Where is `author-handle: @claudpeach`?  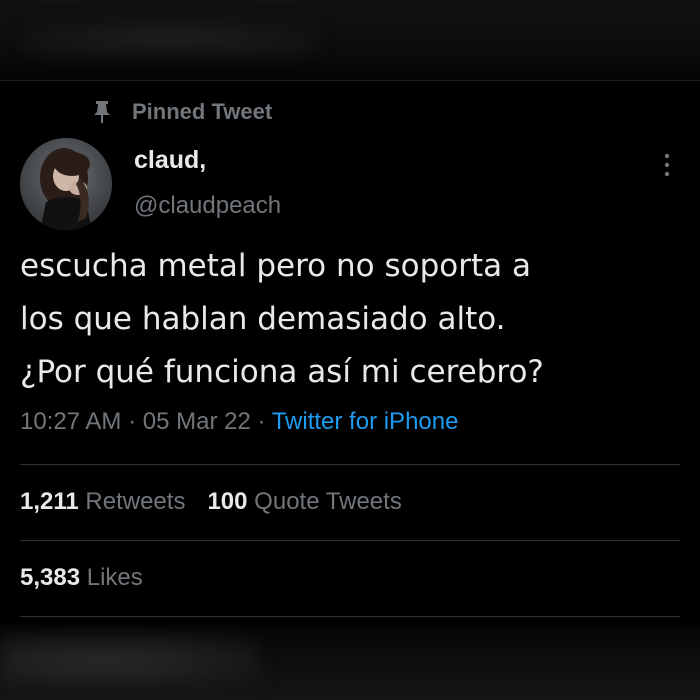
author-handle: @claudpeach is located at coordinates (207, 206).